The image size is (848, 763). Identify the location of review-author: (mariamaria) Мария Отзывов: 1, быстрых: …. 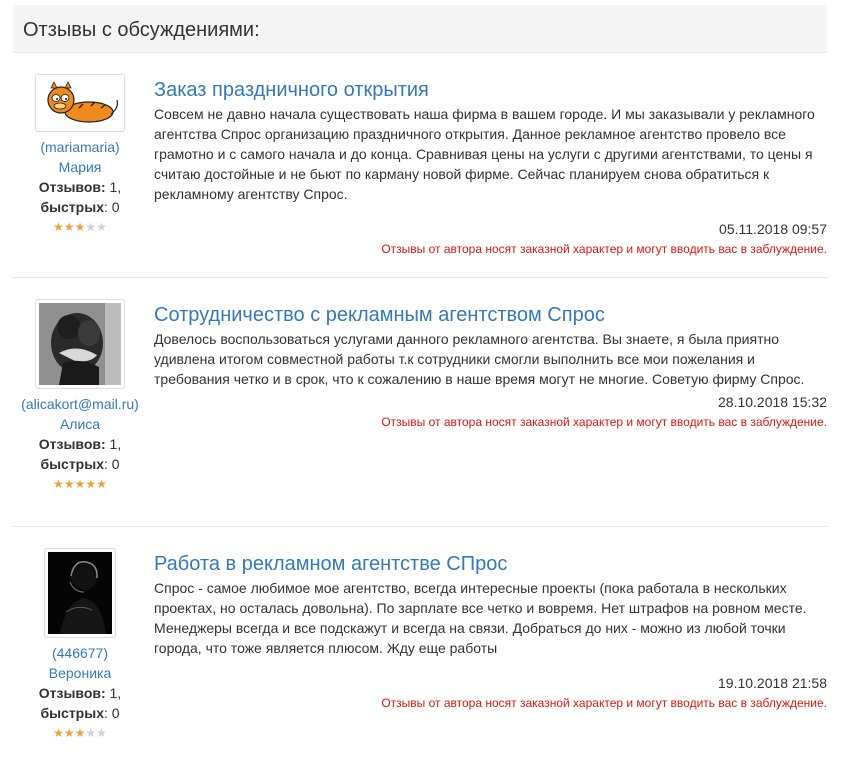
(80, 154).